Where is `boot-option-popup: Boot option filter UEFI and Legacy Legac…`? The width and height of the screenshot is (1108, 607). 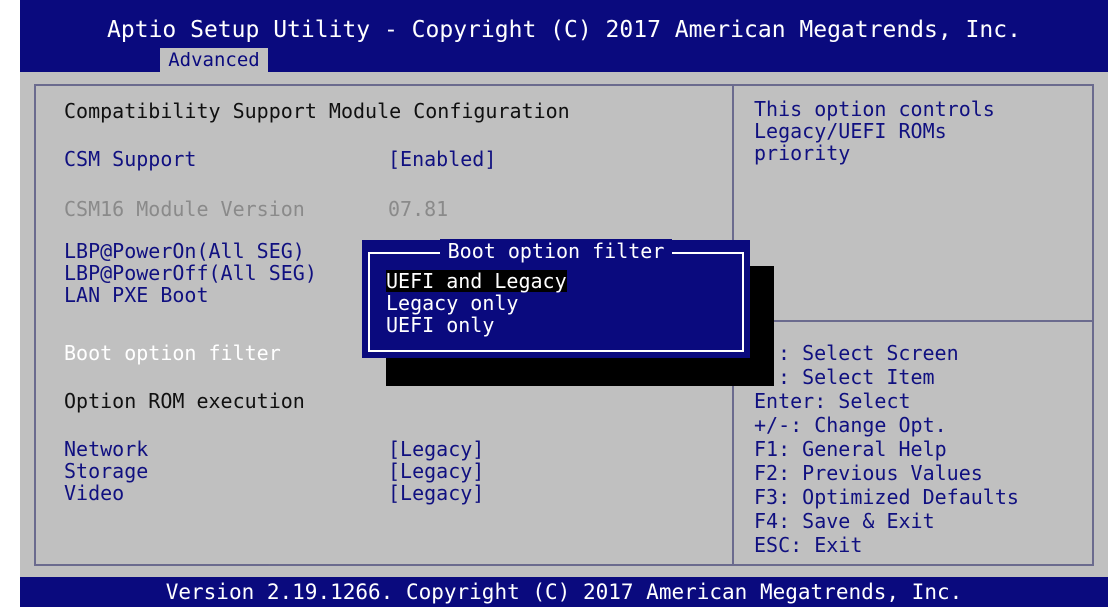 boot-option-popup: Boot option filter UEFI and Legacy Legac… is located at coordinates (556, 298).